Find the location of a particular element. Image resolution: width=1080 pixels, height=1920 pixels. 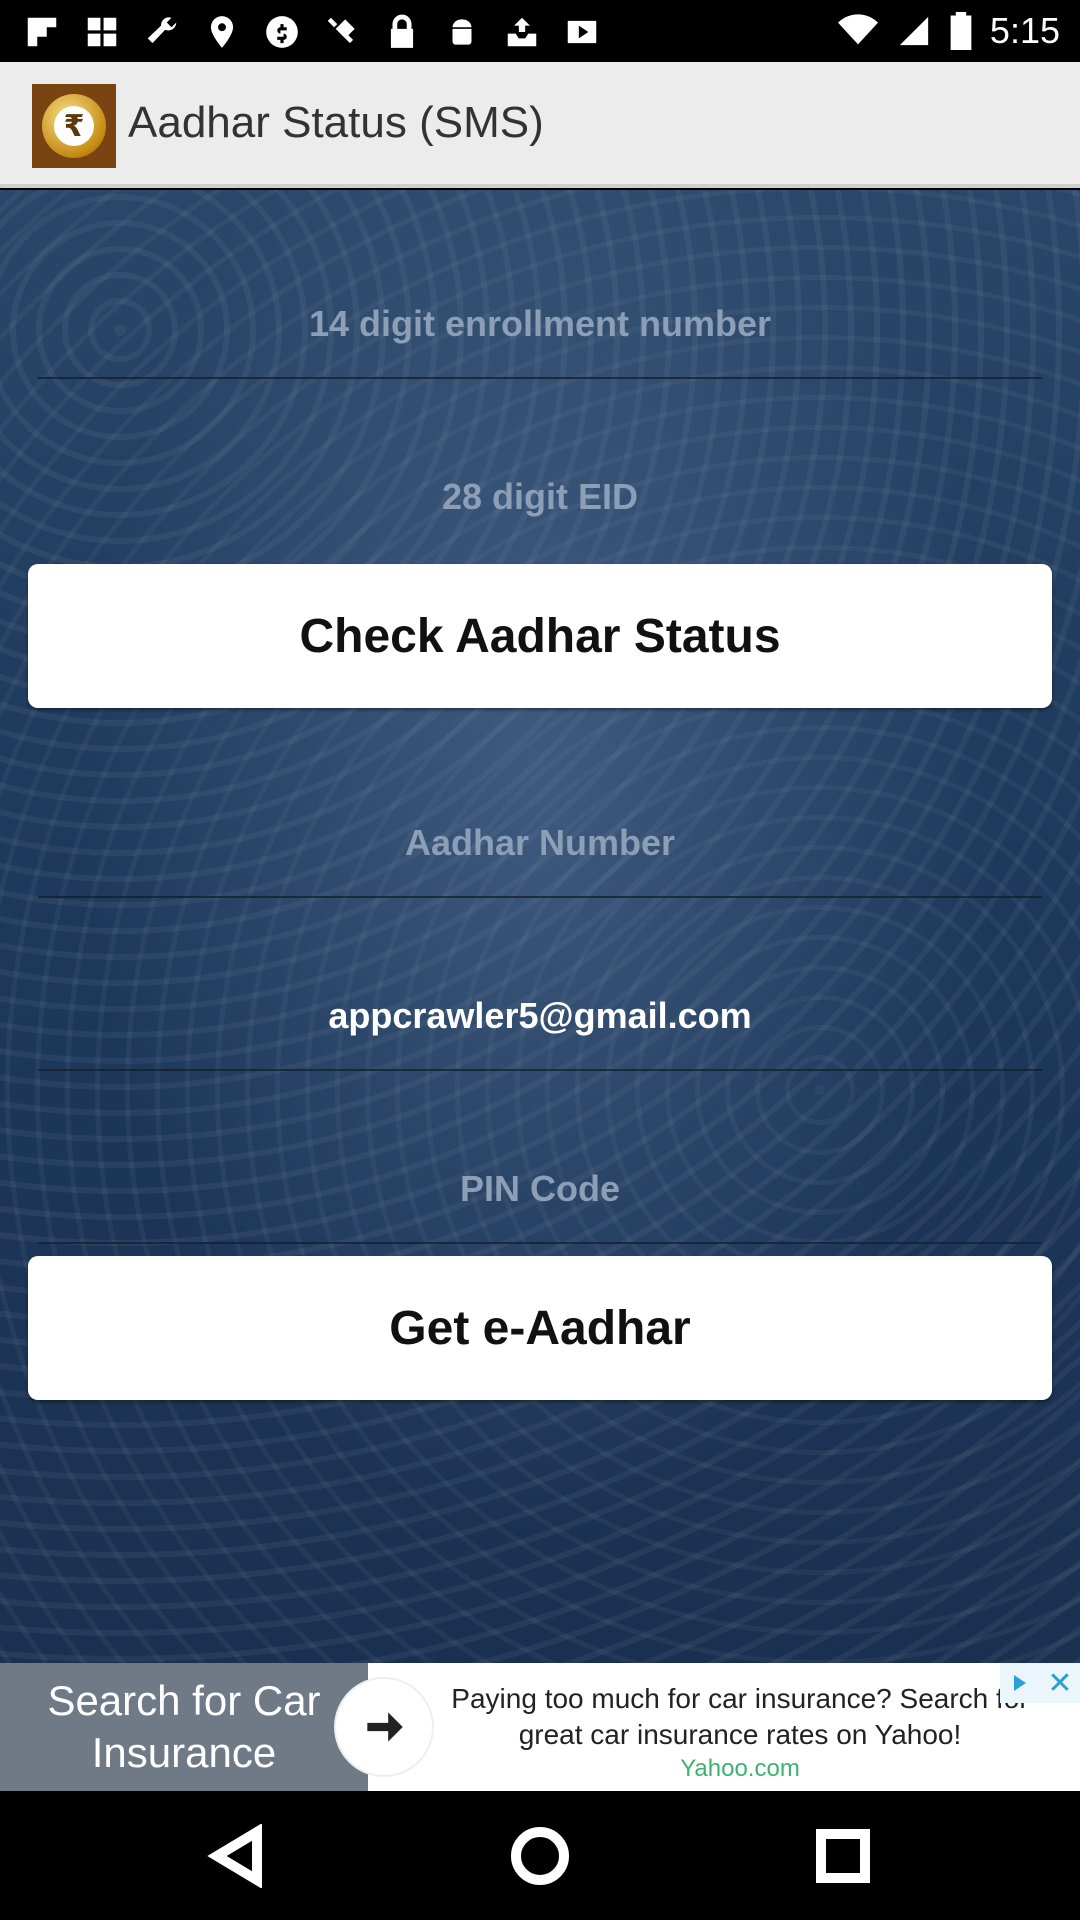

arrow-right-icon is located at coordinates (384, 1727).